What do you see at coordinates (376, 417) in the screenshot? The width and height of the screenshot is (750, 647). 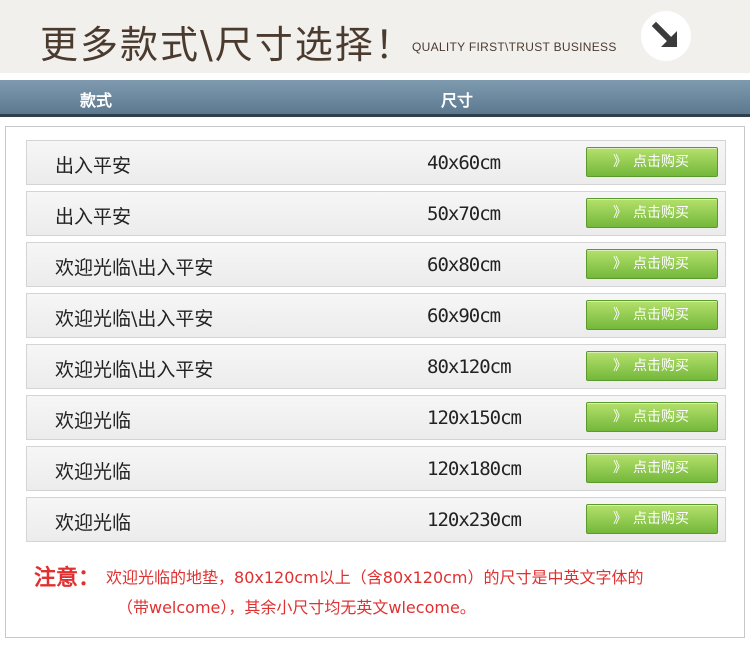 I see `list-item: 欢迎光临 120x150cm 》点击购买` at bounding box center [376, 417].